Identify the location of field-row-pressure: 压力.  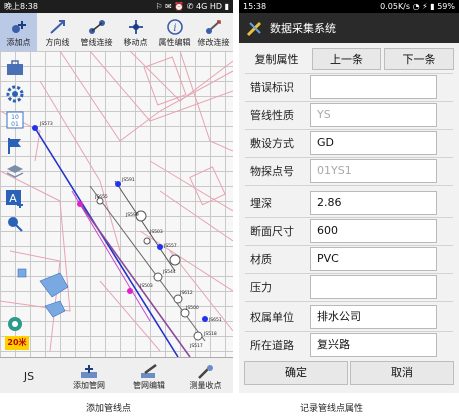
(349, 287).